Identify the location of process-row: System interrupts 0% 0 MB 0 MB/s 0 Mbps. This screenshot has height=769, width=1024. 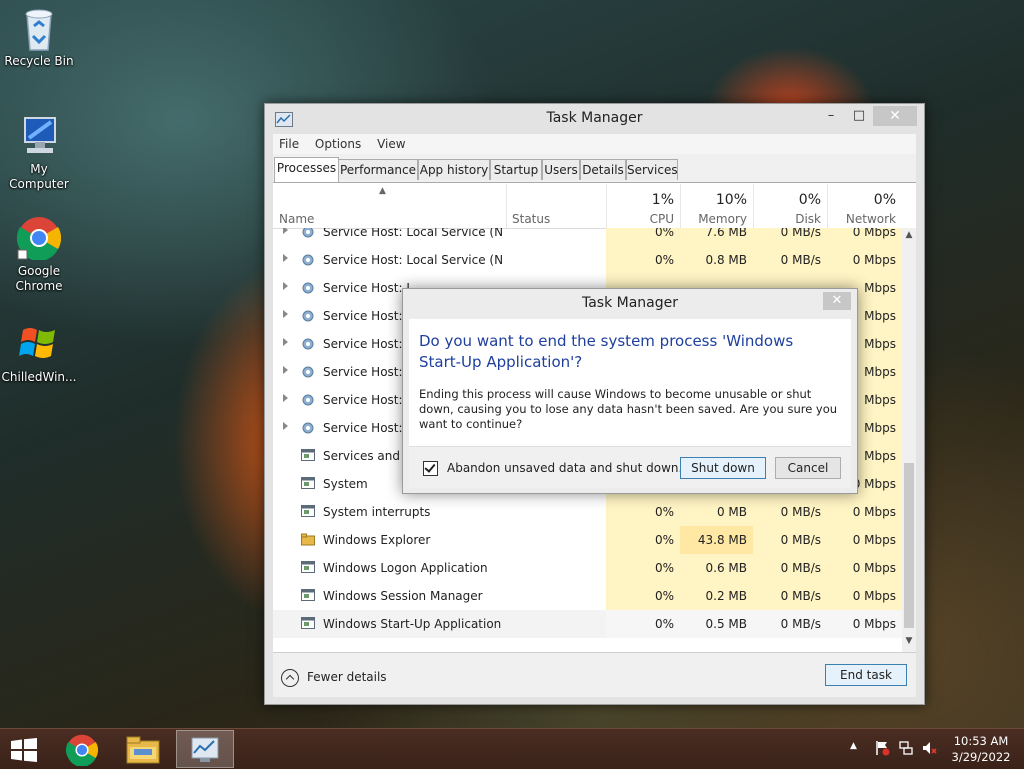
(587, 512).